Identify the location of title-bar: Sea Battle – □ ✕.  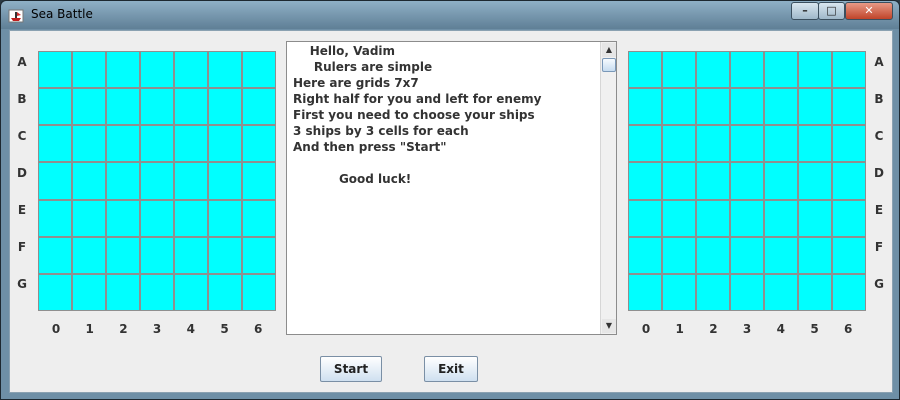
(450, 15).